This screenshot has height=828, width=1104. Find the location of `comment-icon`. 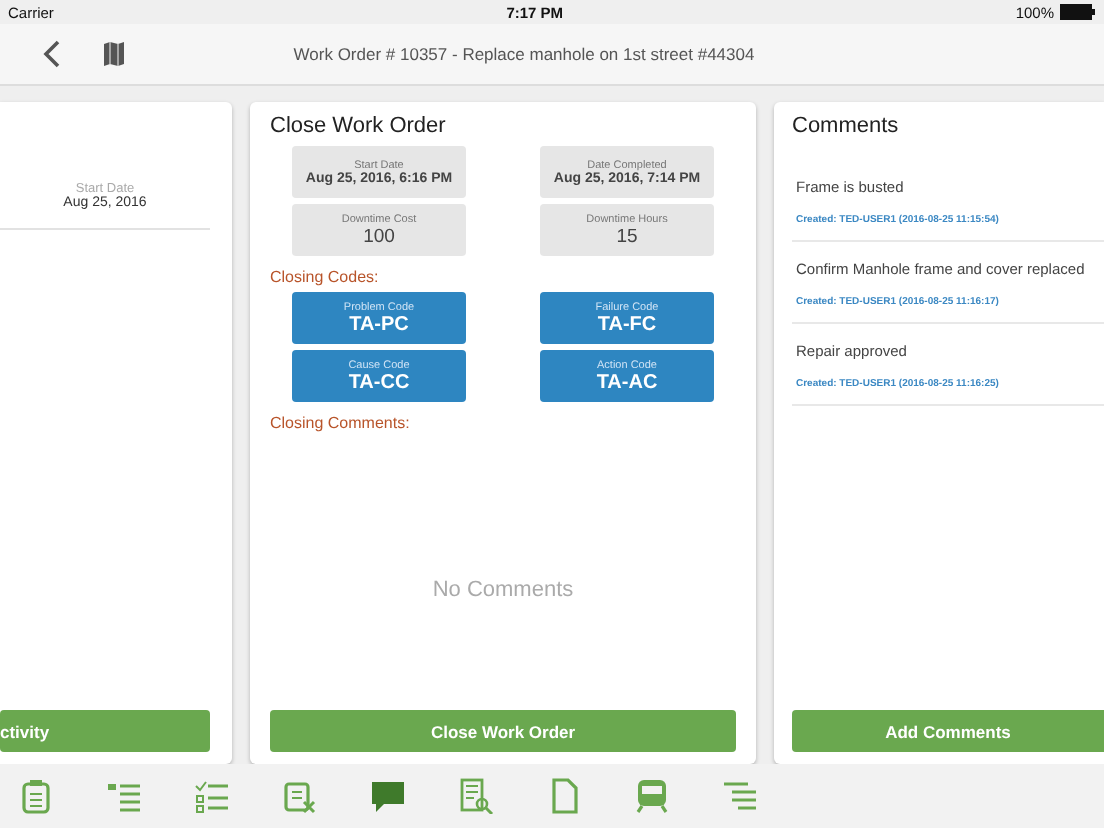

comment-icon is located at coordinates (388, 796).